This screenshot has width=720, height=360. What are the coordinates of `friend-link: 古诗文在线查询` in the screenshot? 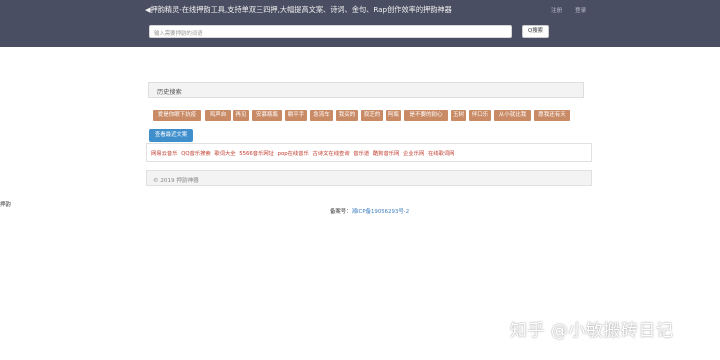 It's located at (331, 154).